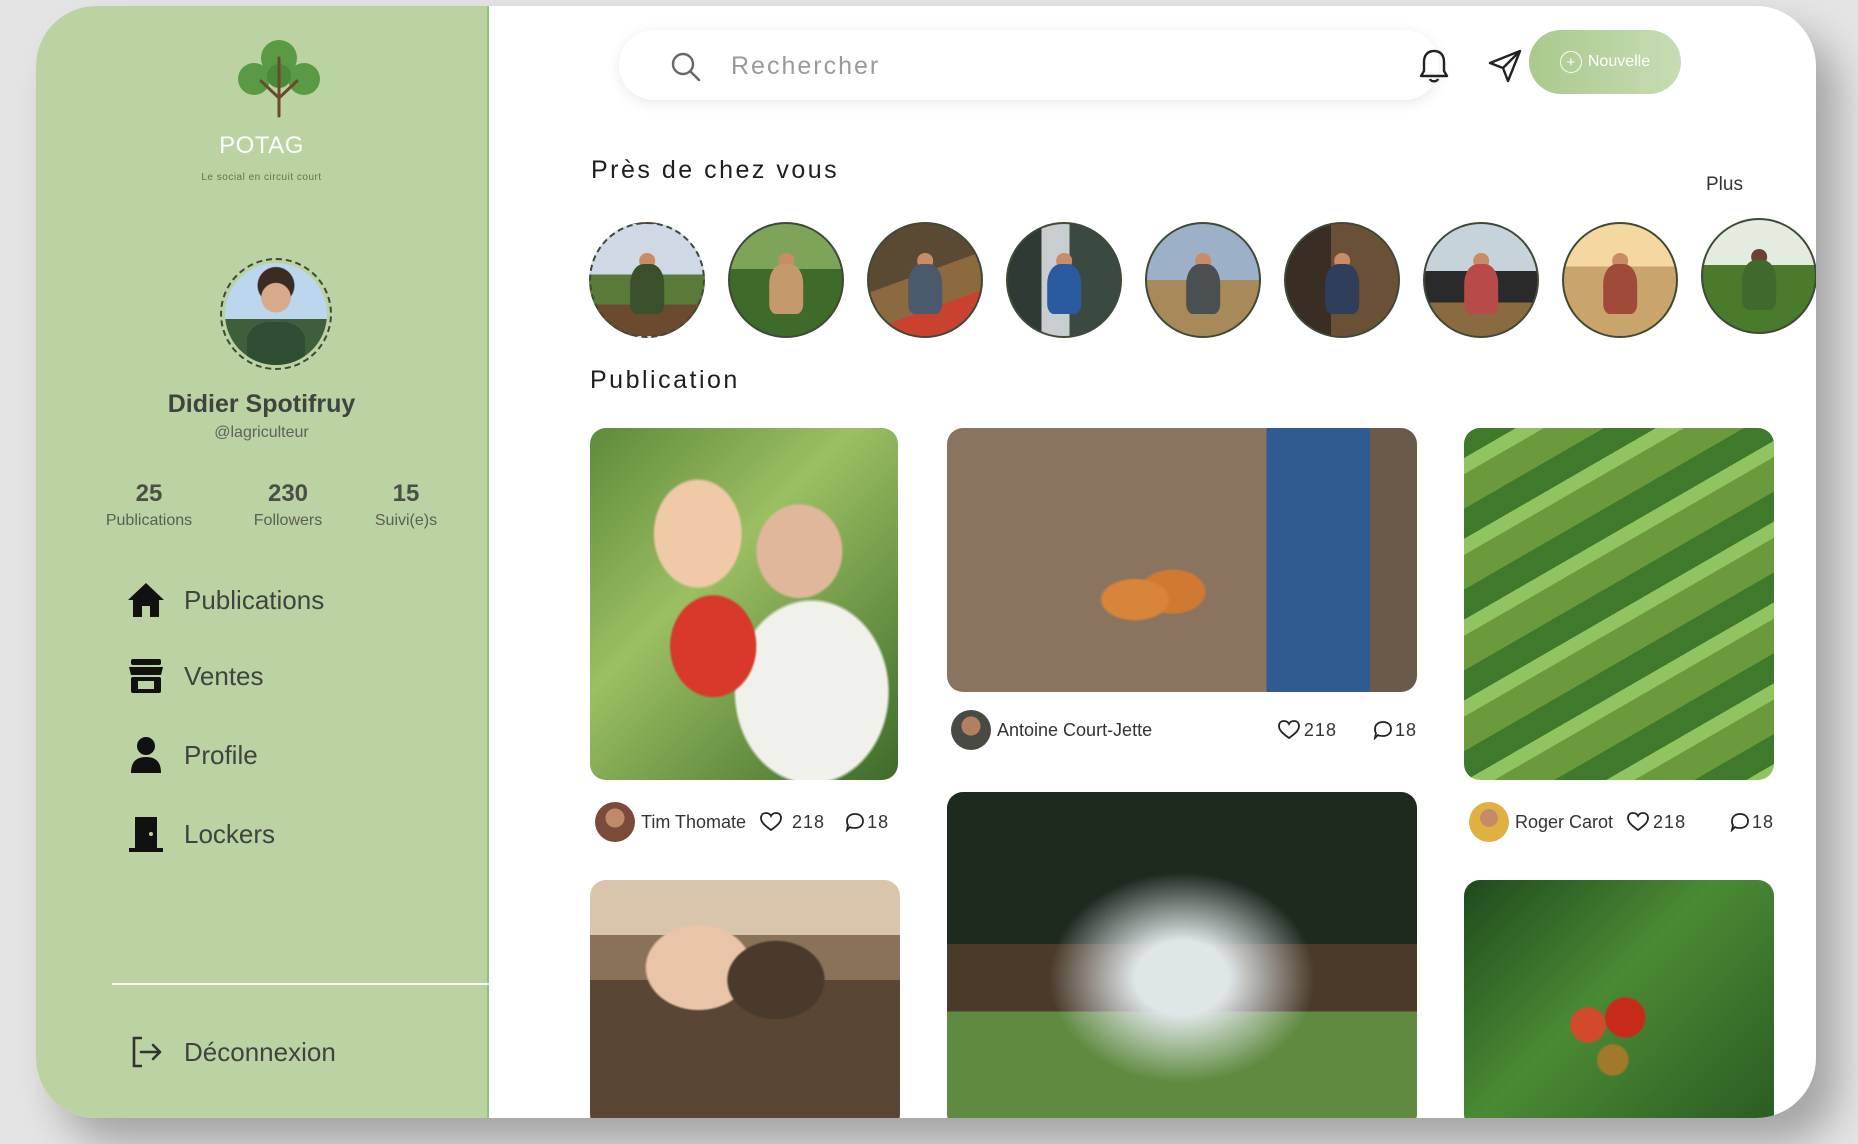 The width and height of the screenshot is (1858, 1144). Describe the element at coordinates (261, 177) in the screenshot. I see `brand-tagline: Le social en circuit court` at that location.